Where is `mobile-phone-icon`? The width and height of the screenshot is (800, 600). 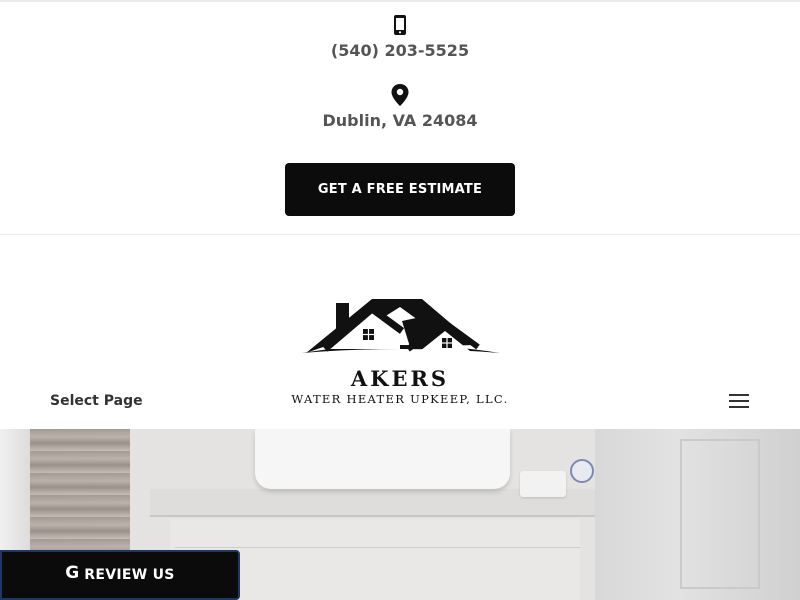
mobile-phone-icon is located at coordinates (400, 27).